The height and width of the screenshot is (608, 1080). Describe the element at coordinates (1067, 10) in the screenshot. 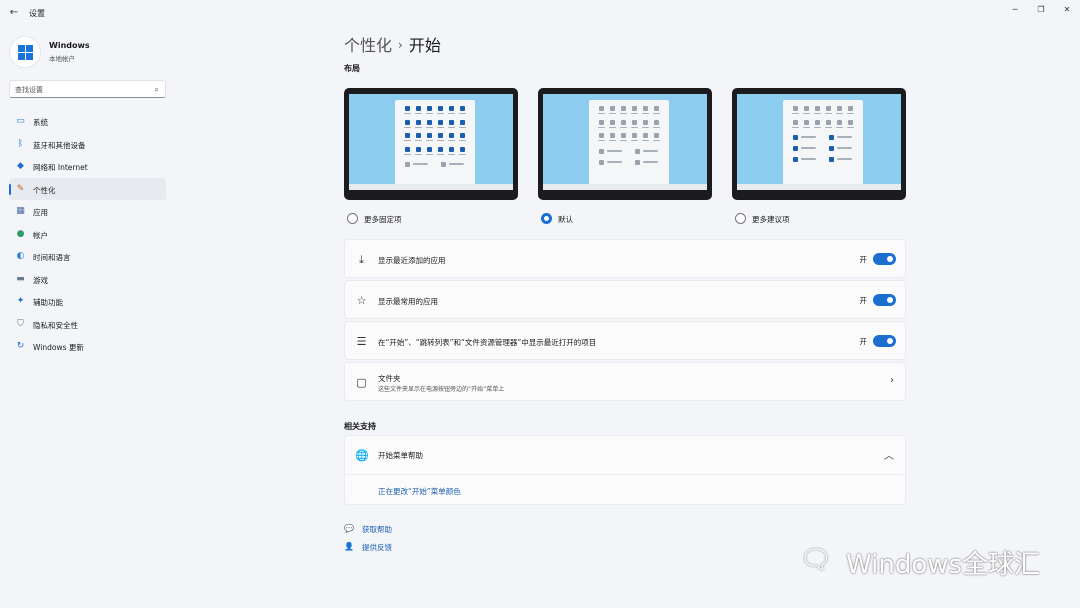

I see `close-icon: ✕` at that location.